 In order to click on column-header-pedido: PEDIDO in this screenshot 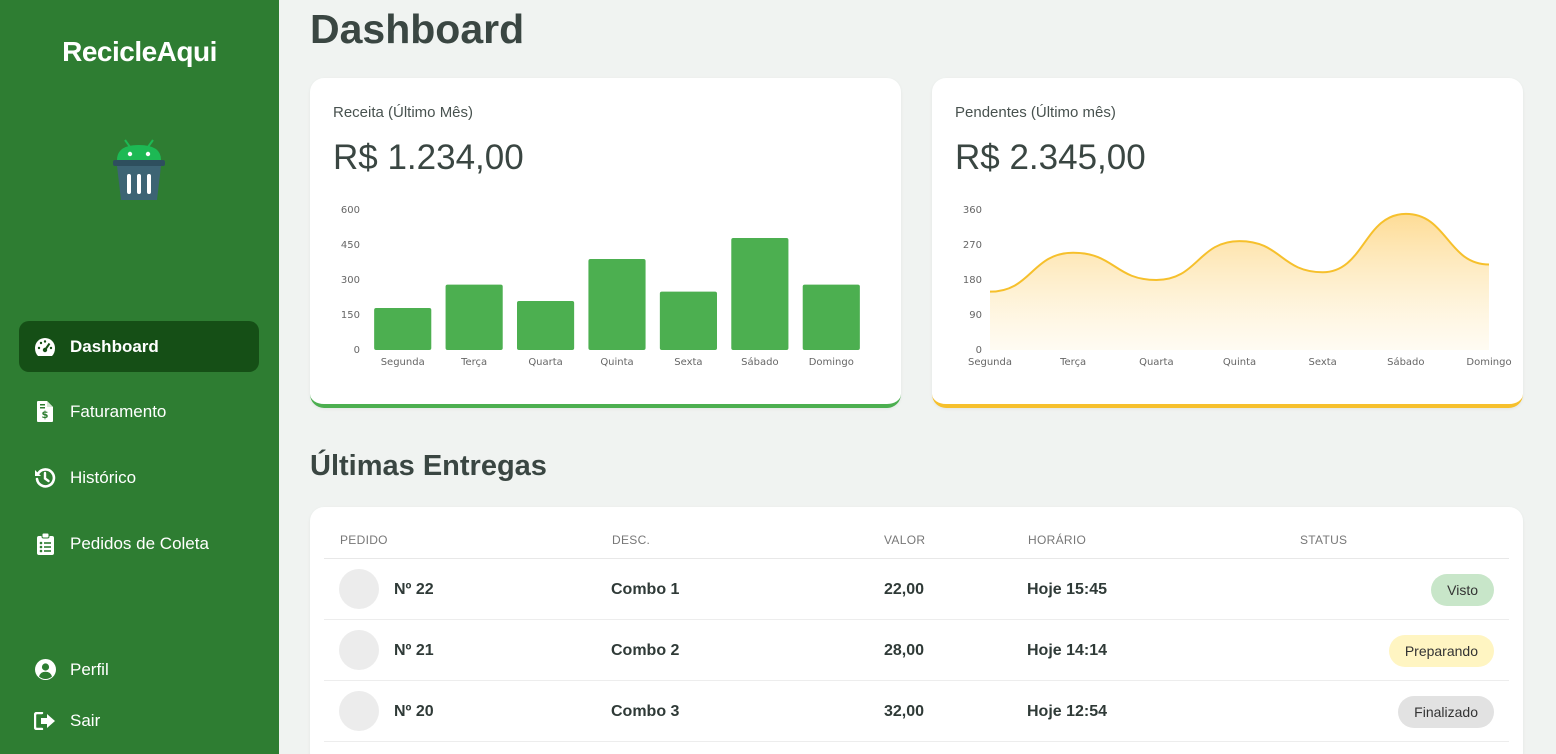, I will do `click(364, 540)`.